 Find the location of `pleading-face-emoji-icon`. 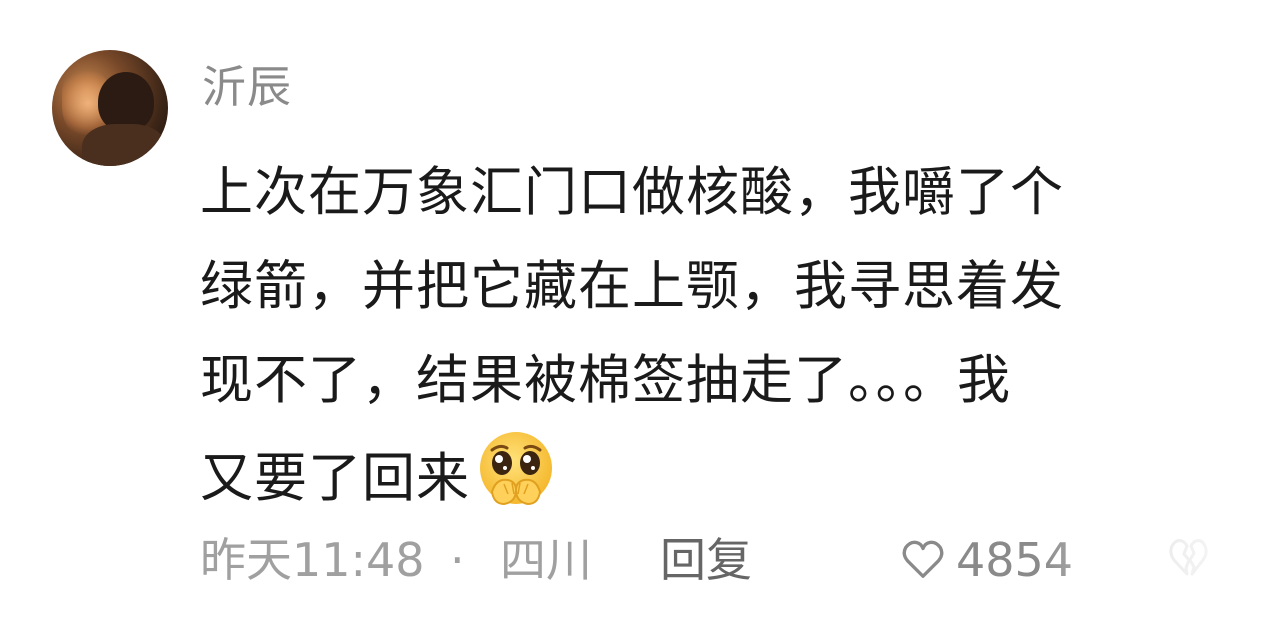

pleading-face-emoji-icon is located at coordinates (516, 469).